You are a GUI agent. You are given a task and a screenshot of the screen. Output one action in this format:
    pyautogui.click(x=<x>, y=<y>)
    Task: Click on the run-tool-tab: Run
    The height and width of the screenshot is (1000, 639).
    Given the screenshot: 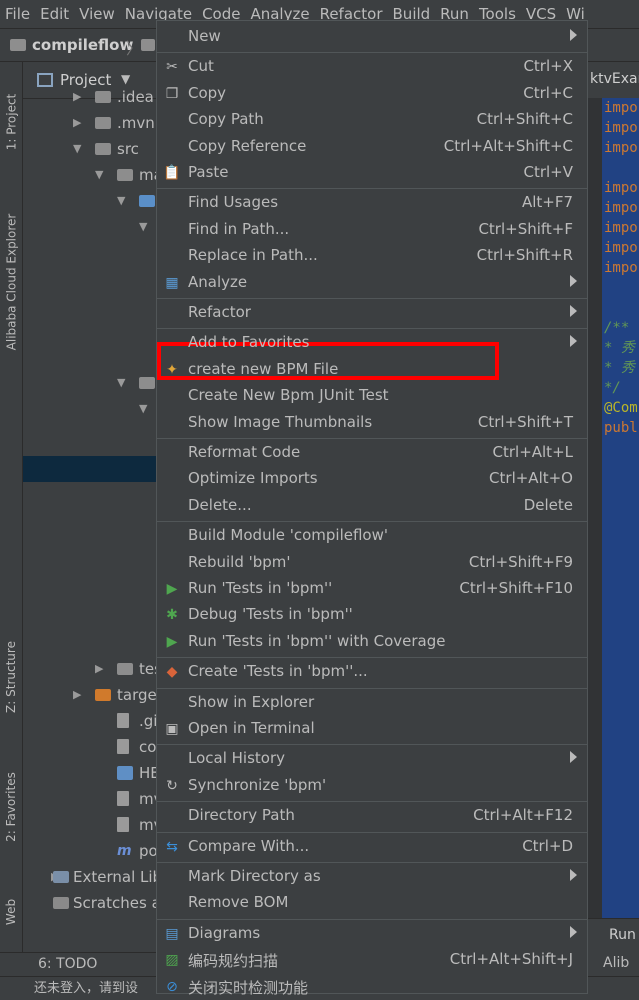 What is the action you would take?
    pyautogui.click(x=612, y=935)
    